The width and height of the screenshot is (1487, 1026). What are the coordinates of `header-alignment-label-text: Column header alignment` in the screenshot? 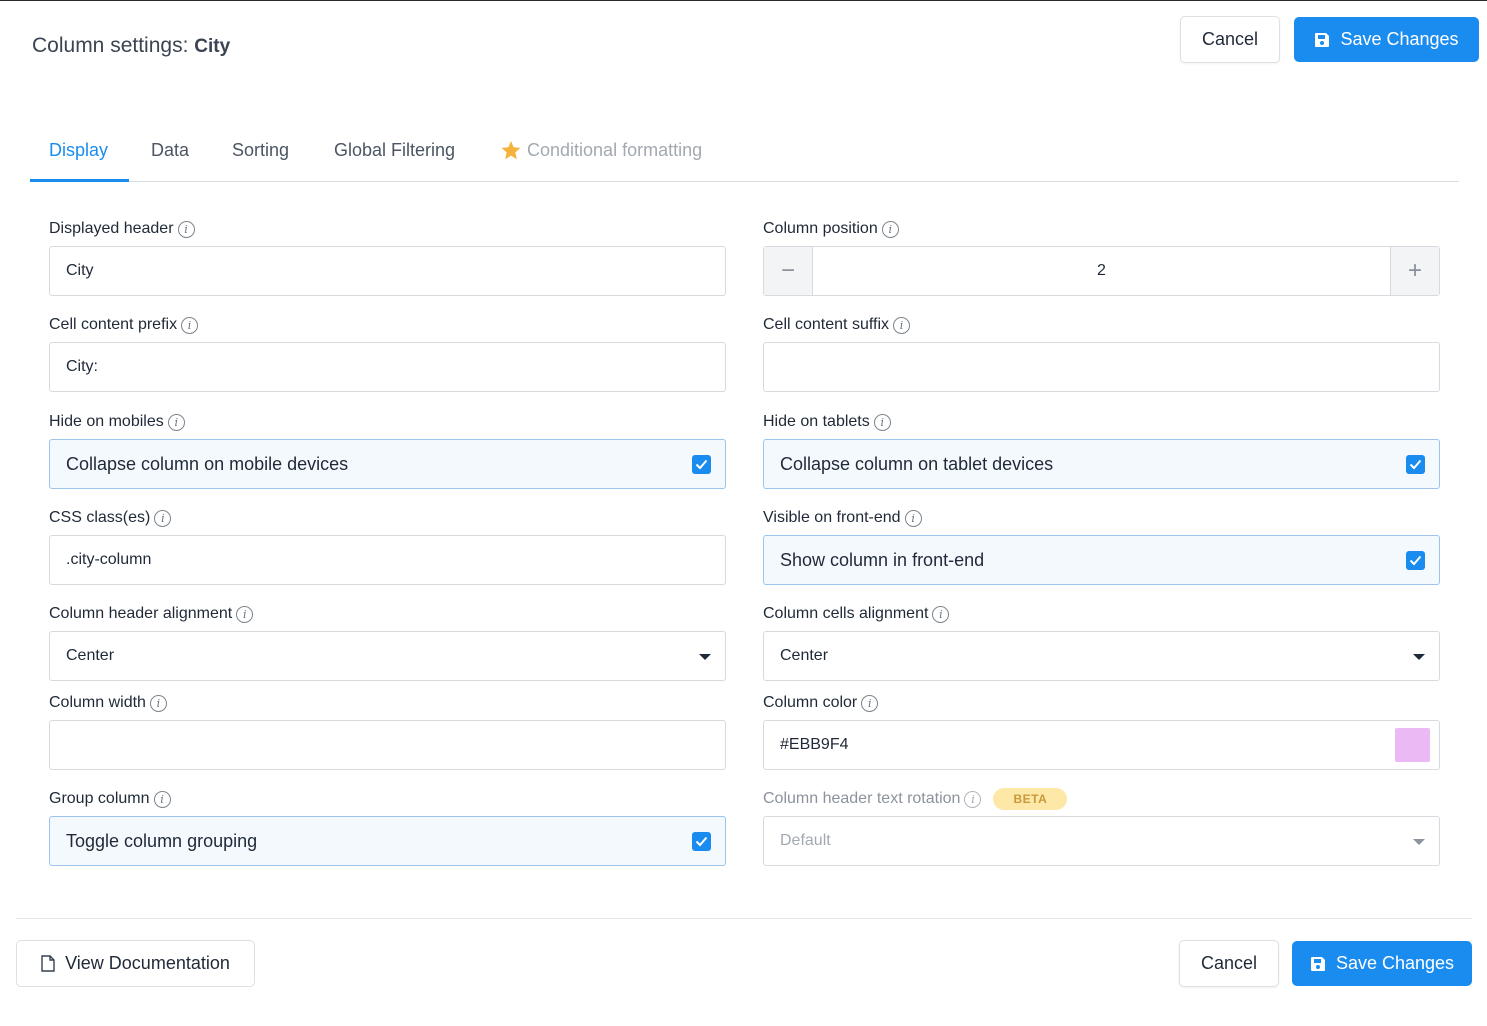 It's located at (141, 613).